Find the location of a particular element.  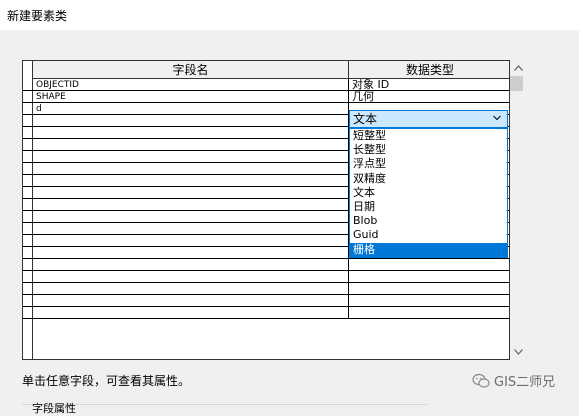

data-type-options-list: 短整型 长整型 浮点型 双精度 文本 日期 Blob Guid 栅格 is located at coordinates (428, 193).